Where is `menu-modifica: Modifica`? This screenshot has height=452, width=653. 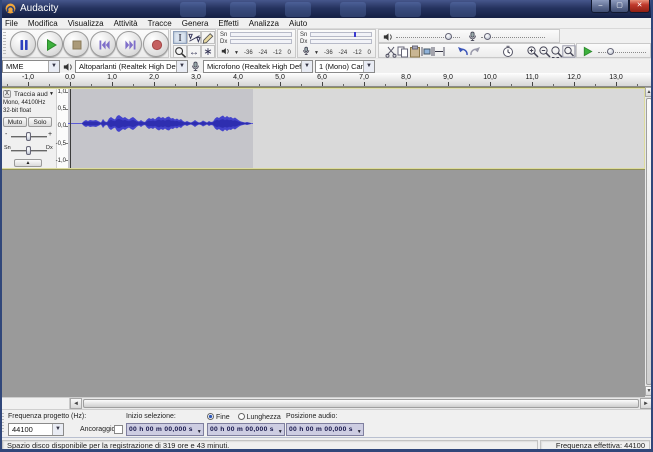
menu-modifica: Modifica is located at coordinates (43, 23).